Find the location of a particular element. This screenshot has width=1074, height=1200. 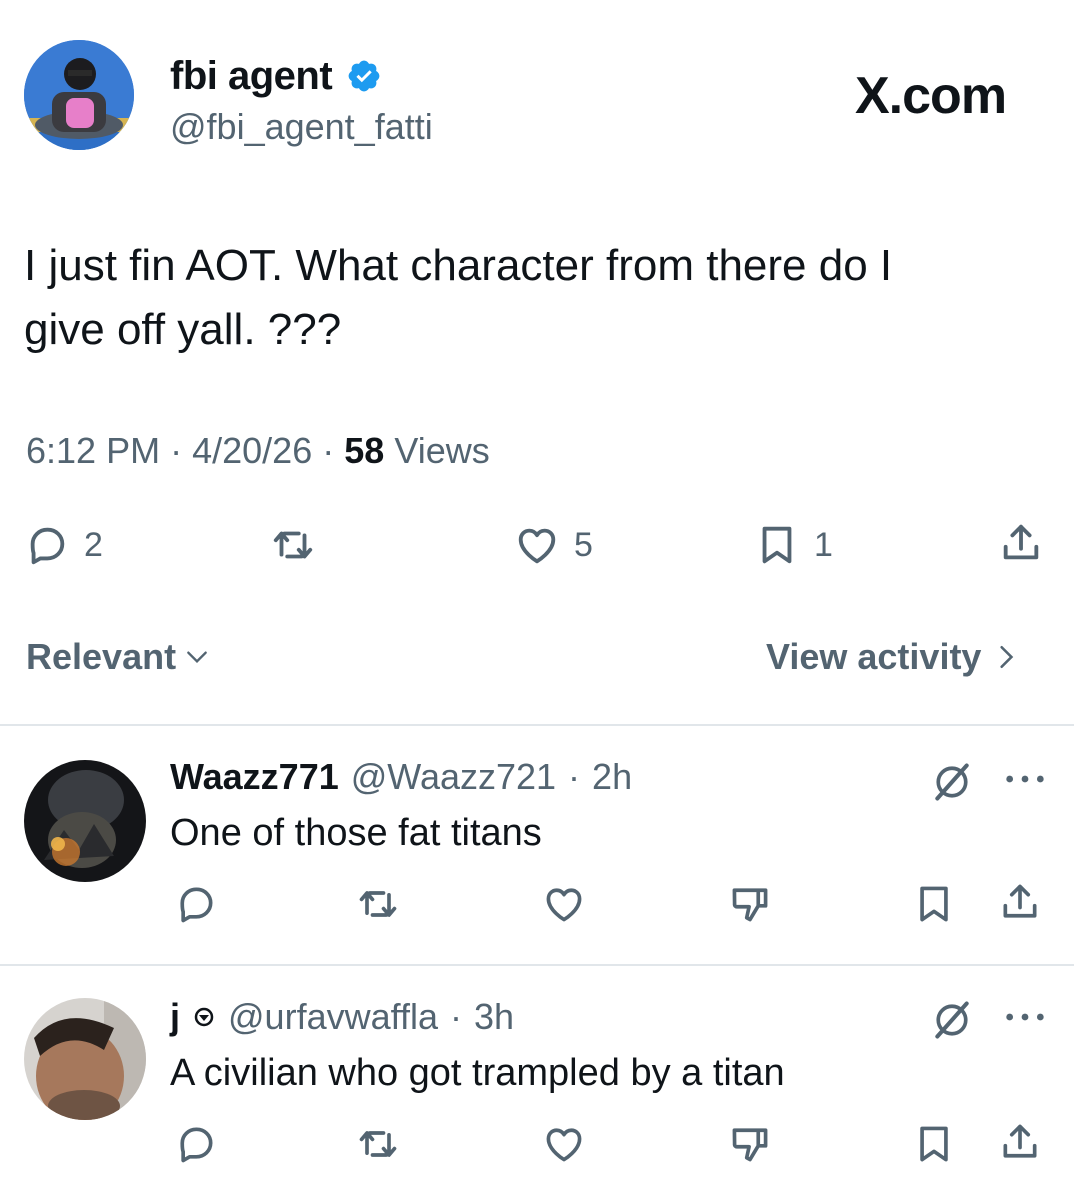

reply-header: Waazz771 @Waazz721 · 2h is located at coordinates (401, 777).